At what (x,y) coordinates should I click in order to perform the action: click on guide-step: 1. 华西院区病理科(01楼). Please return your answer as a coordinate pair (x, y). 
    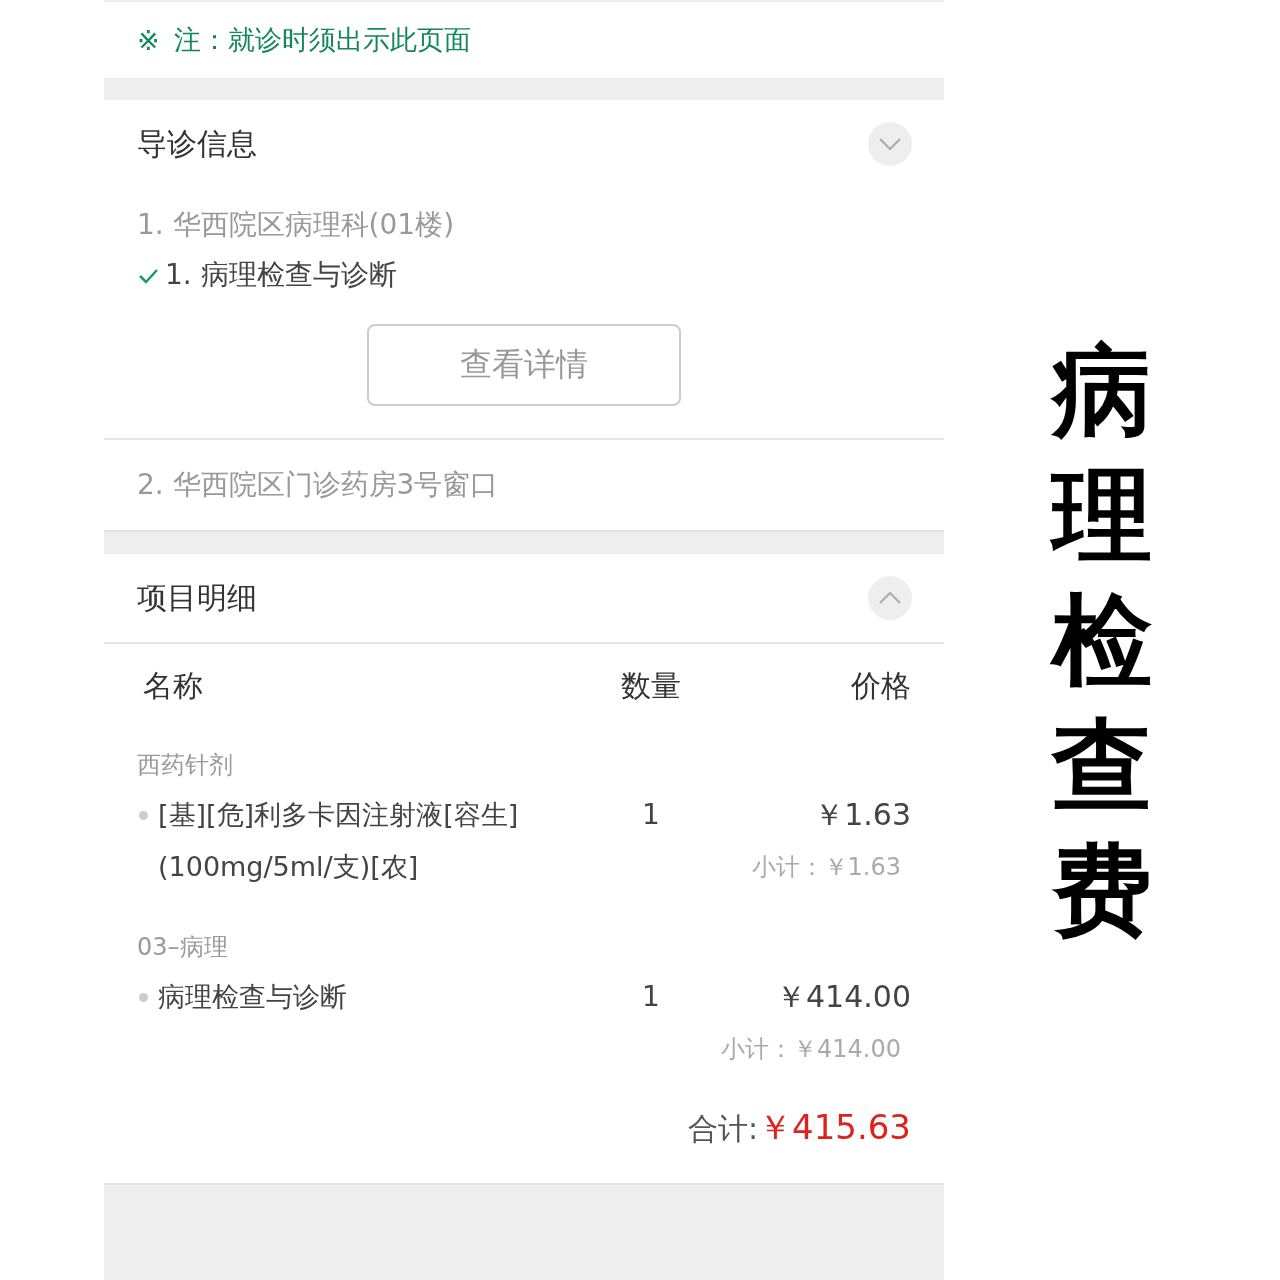
    Looking at the image, I should click on (296, 225).